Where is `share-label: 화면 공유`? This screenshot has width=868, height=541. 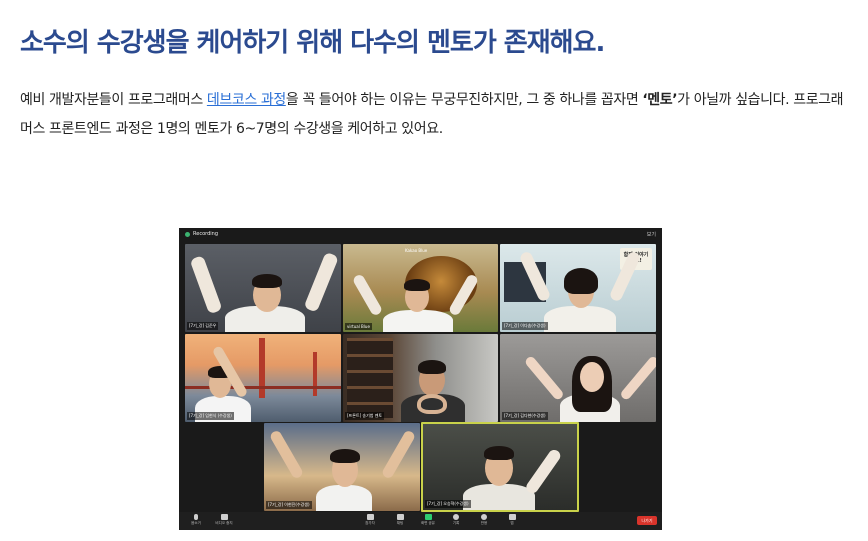 share-label: 화면 공유 is located at coordinates (428, 523).